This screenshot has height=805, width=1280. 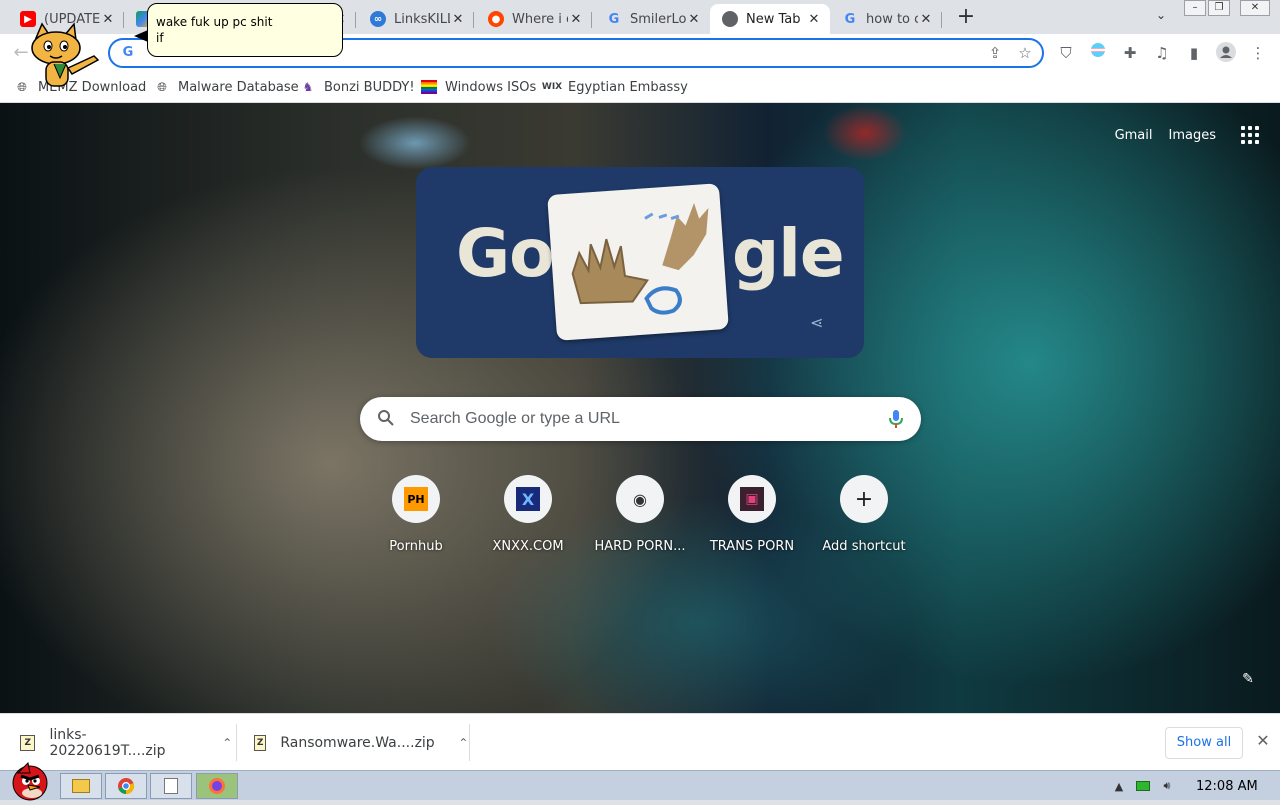 I want to click on tab-title: Where i c, so click(x=540, y=19).